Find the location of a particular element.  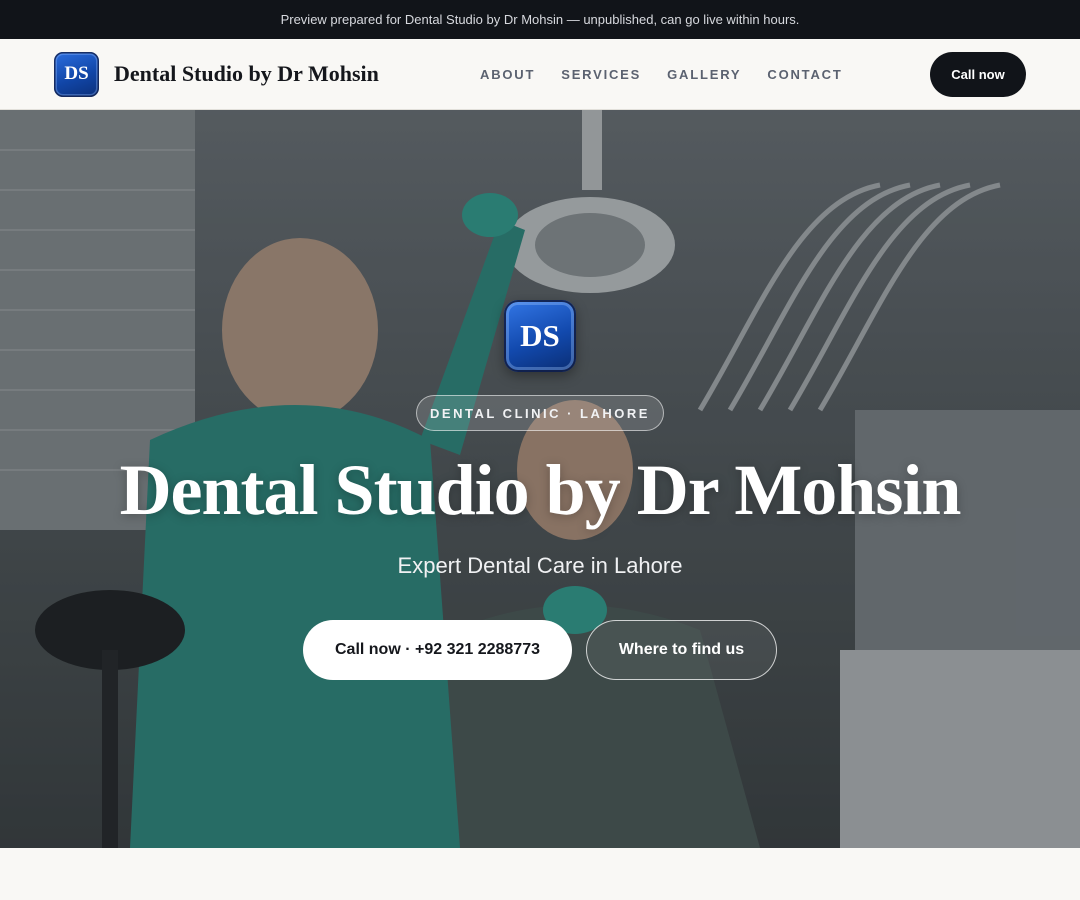

where-to-find-us-button: Where to find us is located at coordinates (681, 650).